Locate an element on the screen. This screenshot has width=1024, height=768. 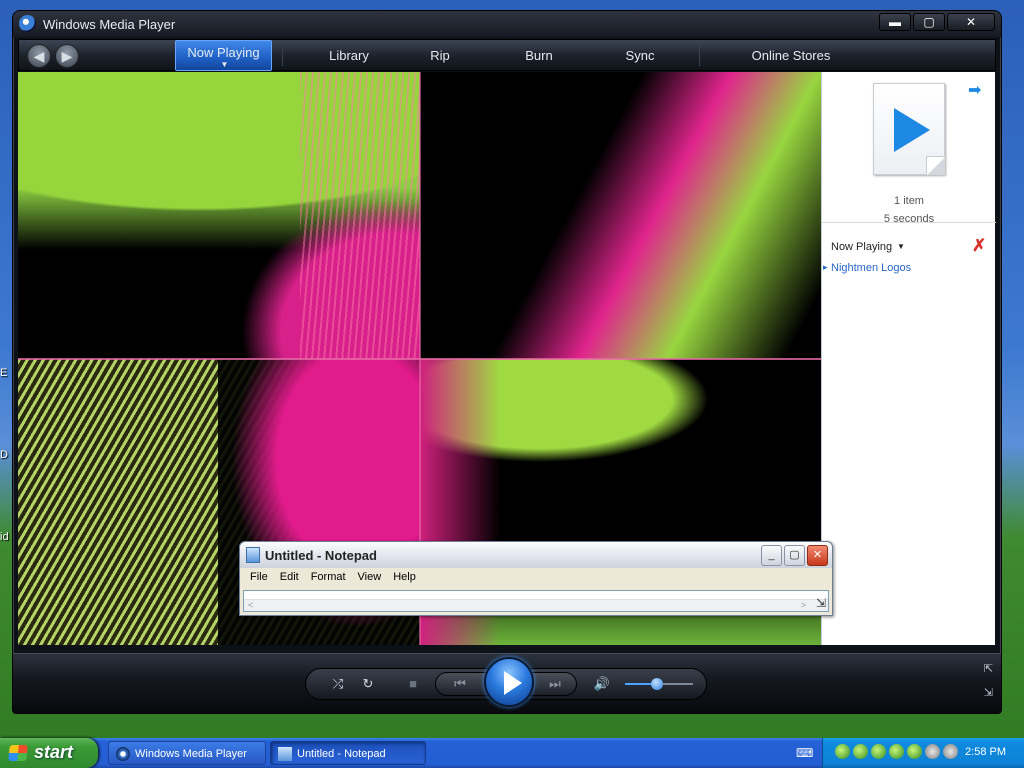
minimize-button: ▬ is located at coordinates (895, 22).